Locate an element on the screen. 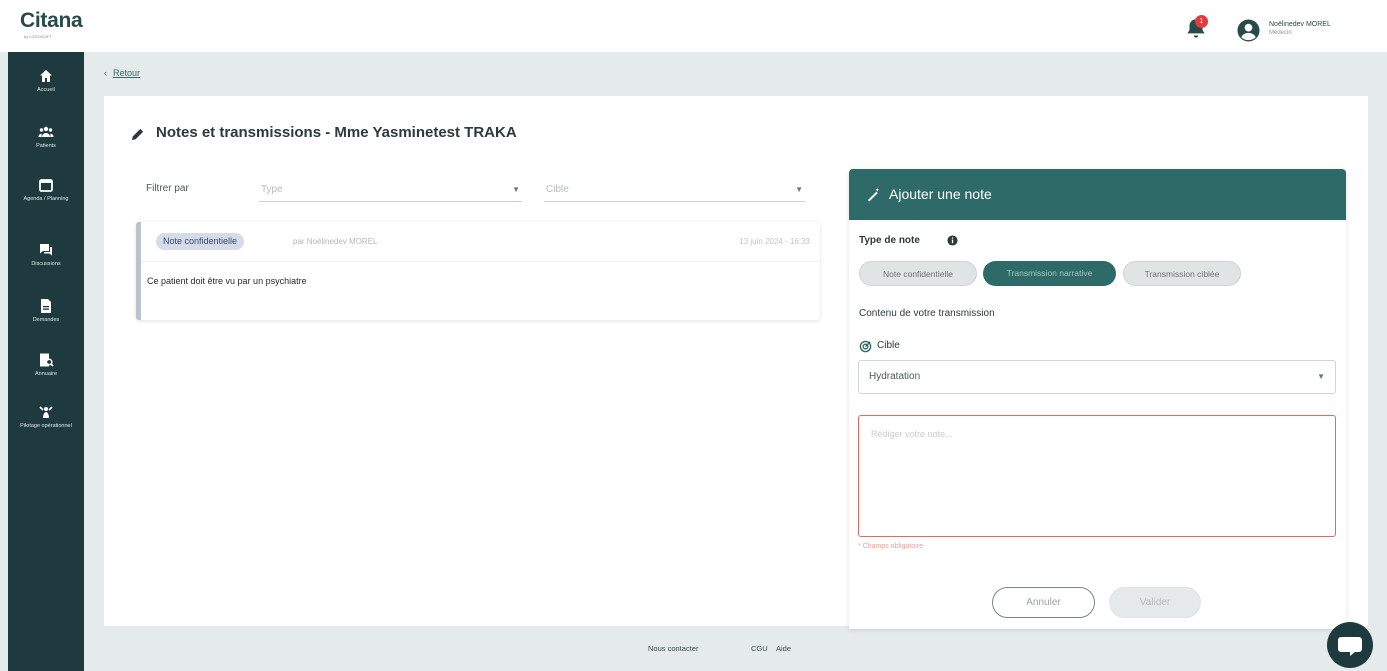 This screenshot has height=671, width=1387. directory-icon is located at coordinates (47, 360).